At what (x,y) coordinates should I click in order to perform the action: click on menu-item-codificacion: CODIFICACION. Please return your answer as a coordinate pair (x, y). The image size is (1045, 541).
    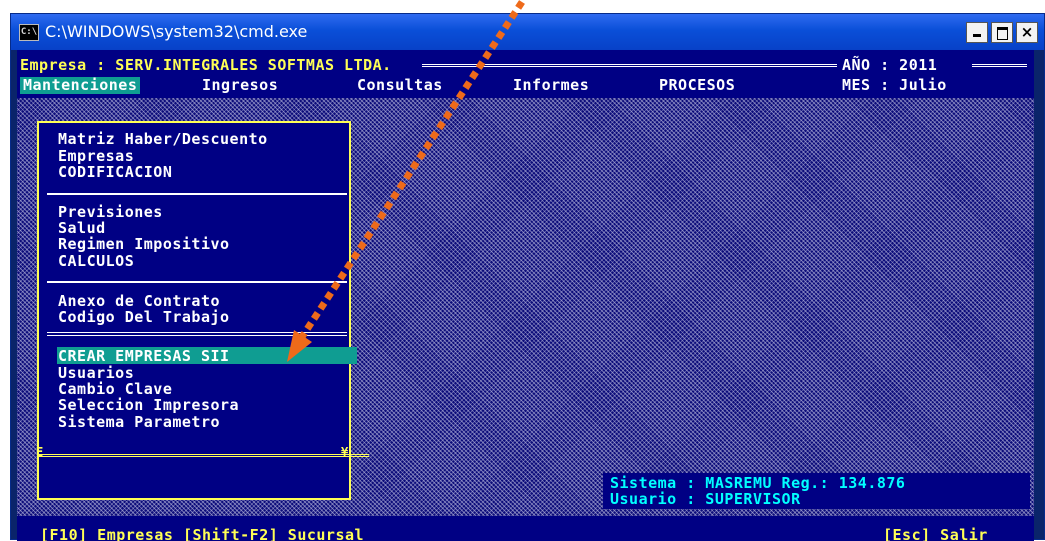
    Looking at the image, I should click on (115, 172).